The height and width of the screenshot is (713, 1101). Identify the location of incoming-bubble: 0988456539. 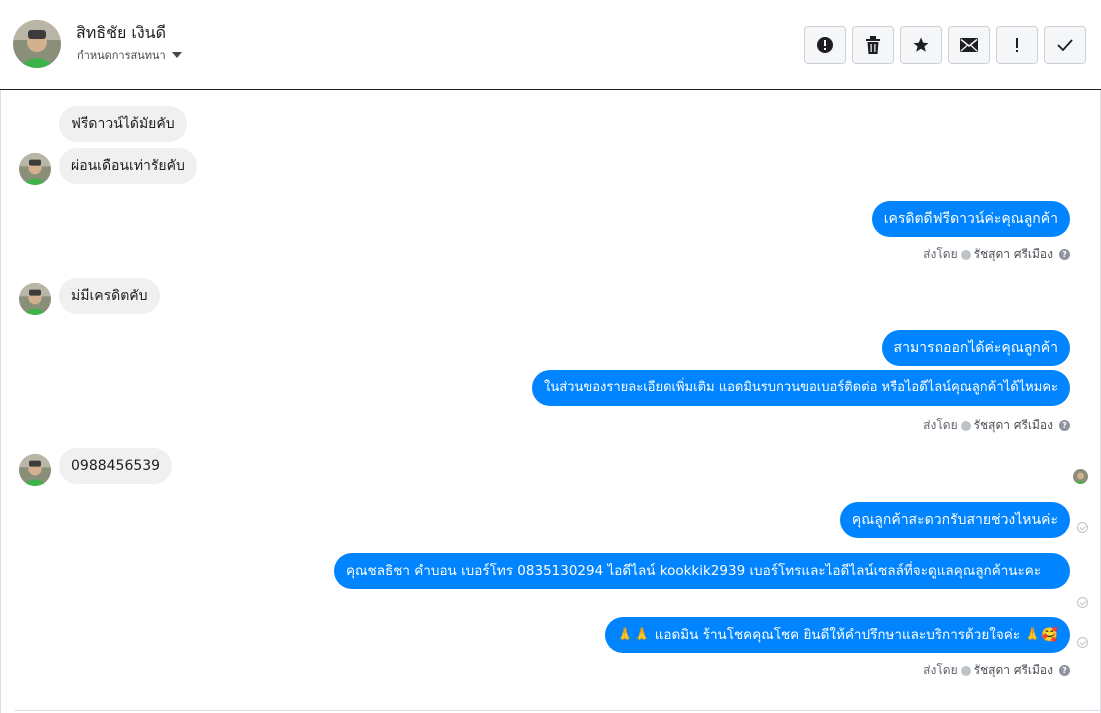
(116, 466).